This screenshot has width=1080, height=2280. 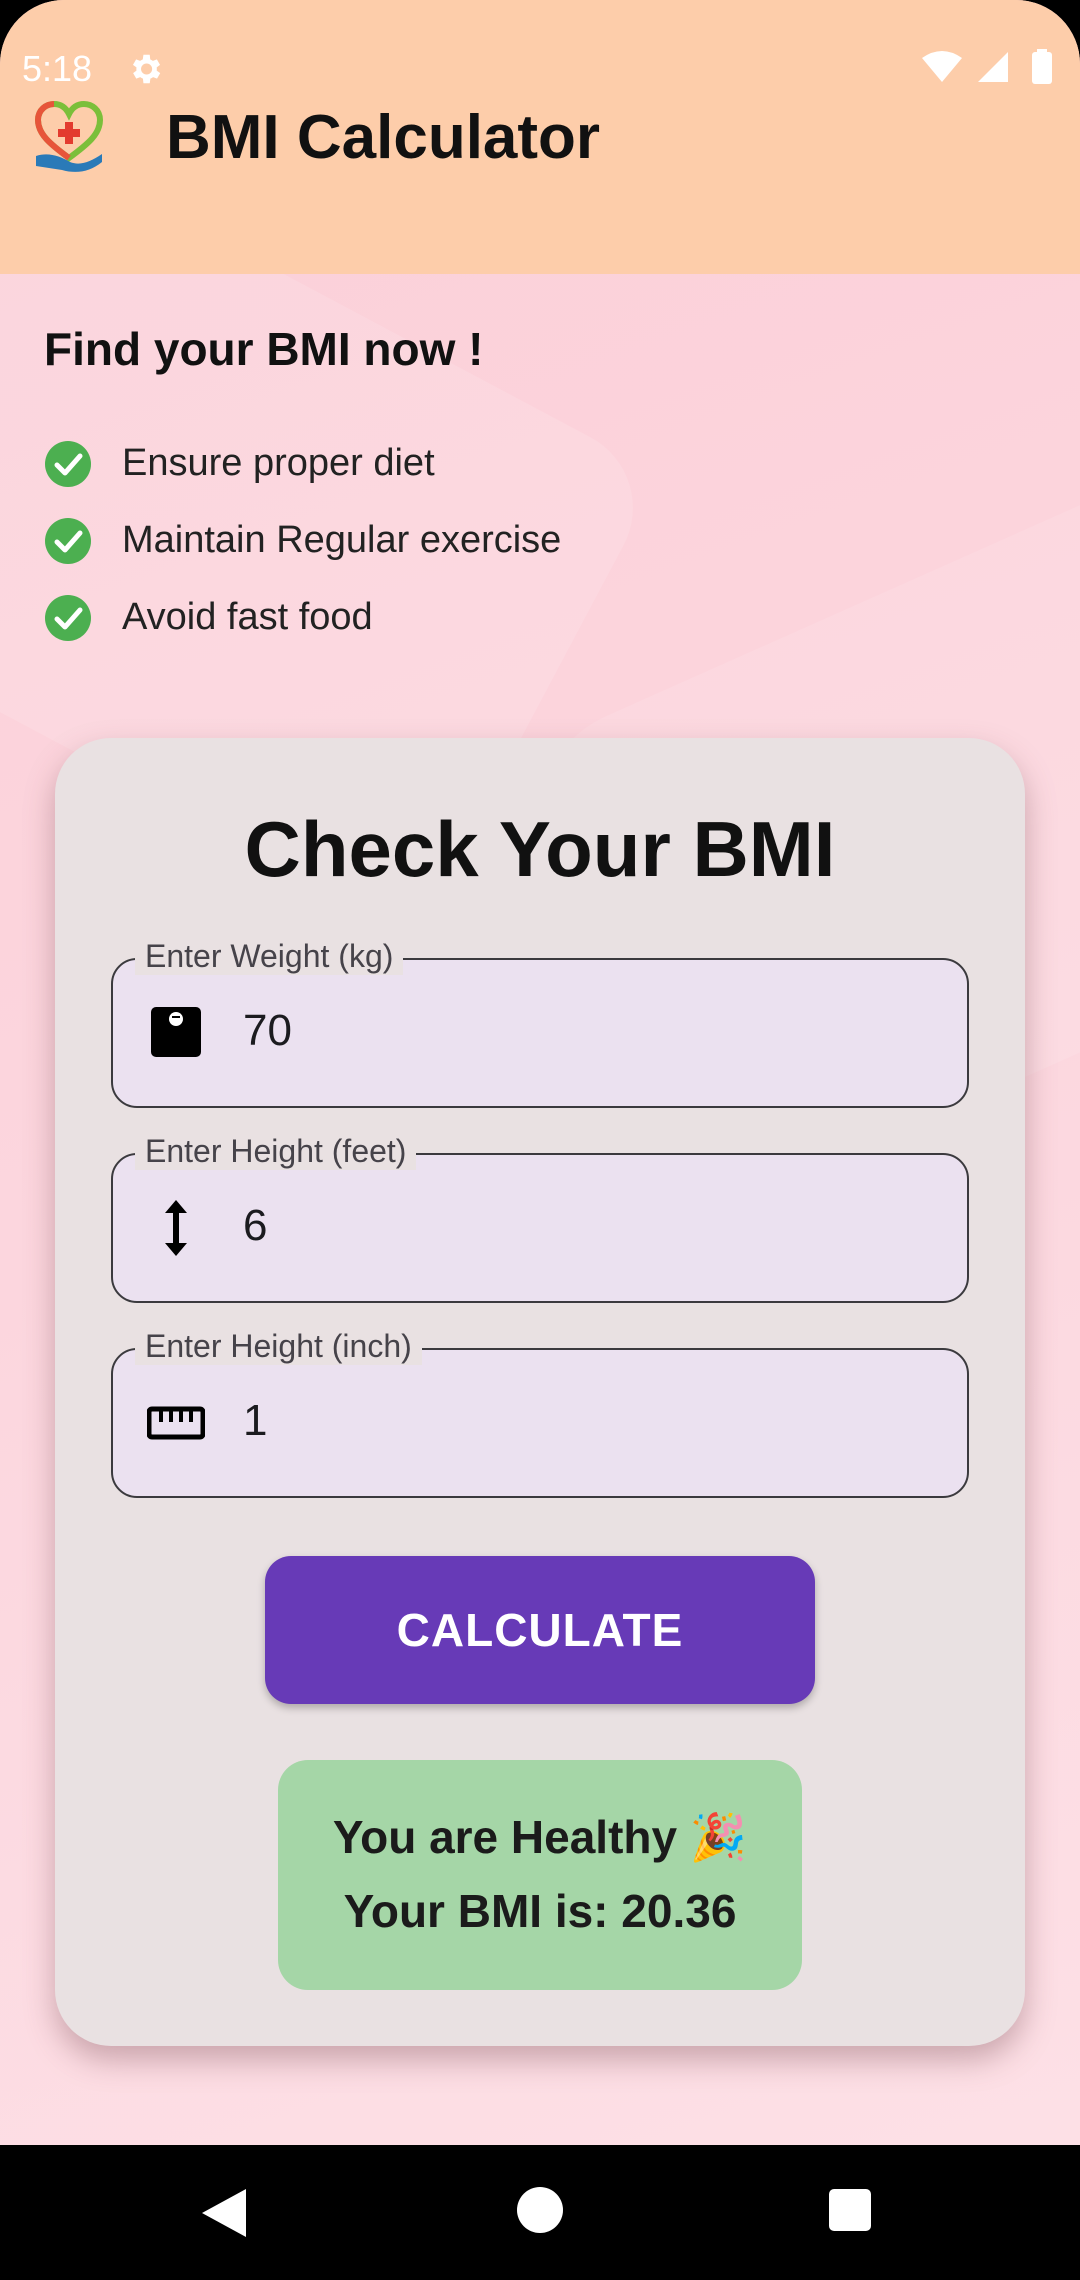 What do you see at coordinates (176, 1228) in the screenshot?
I see `height-arrows-icon` at bounding box center [176, 1228].